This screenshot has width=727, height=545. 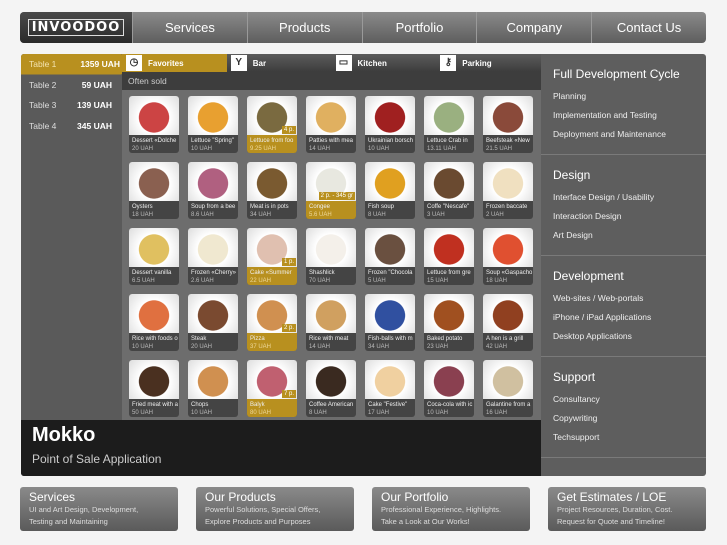 I want to click on table-item: Table 1 1359 UAH, so click(x=75, y=64).